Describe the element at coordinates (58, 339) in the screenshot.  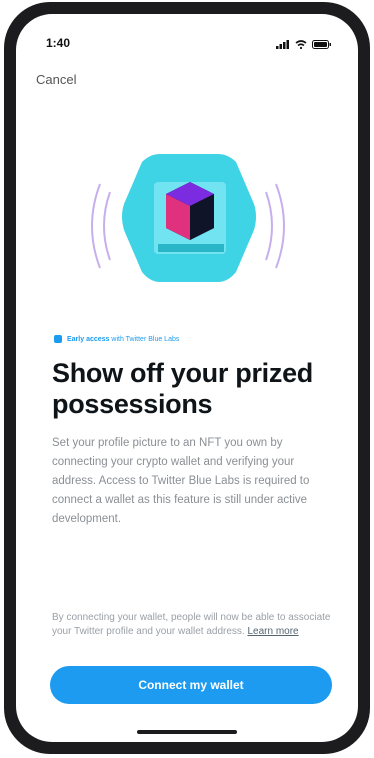
I see `badge-icon` at that location.